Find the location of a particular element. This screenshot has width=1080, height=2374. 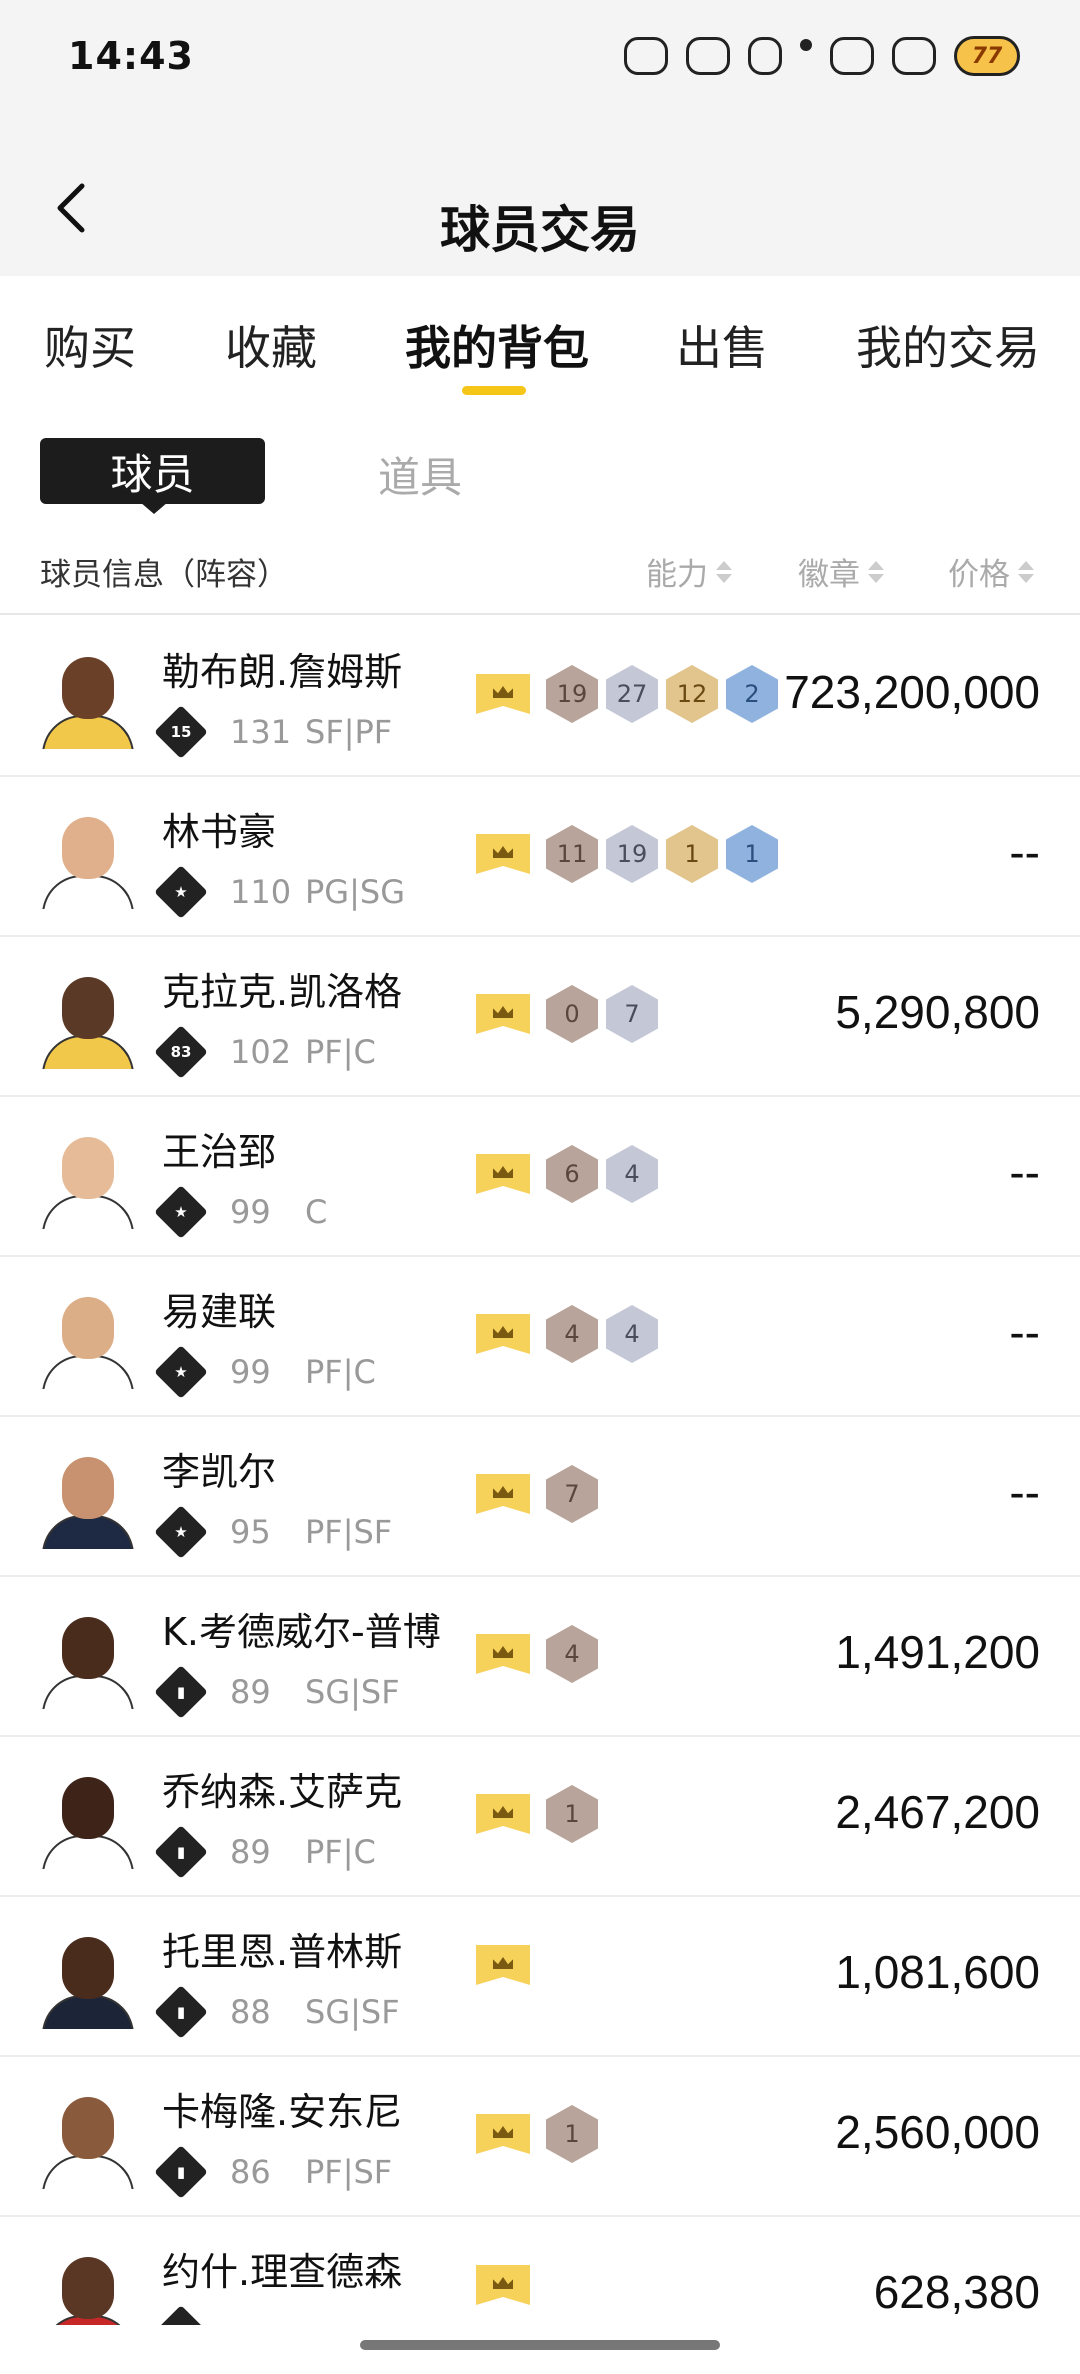

player-rating: 89 is located at coordinates (250, 1692).